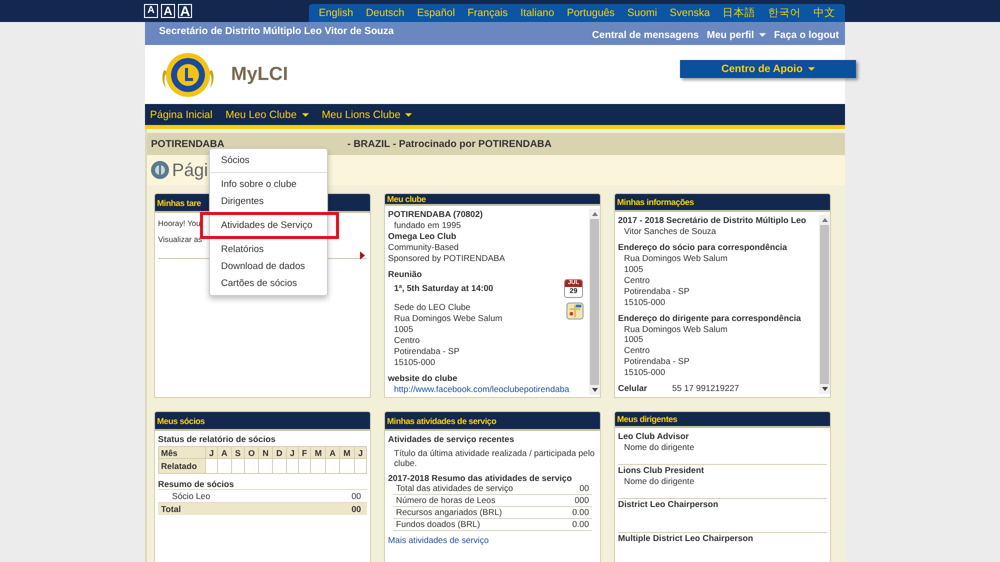 This screenshot has height=562, width=1000. What do you see at coordinates (356, 496) in the screenshot?
I see `summary-value: 00` at bounding box center [356, 496].